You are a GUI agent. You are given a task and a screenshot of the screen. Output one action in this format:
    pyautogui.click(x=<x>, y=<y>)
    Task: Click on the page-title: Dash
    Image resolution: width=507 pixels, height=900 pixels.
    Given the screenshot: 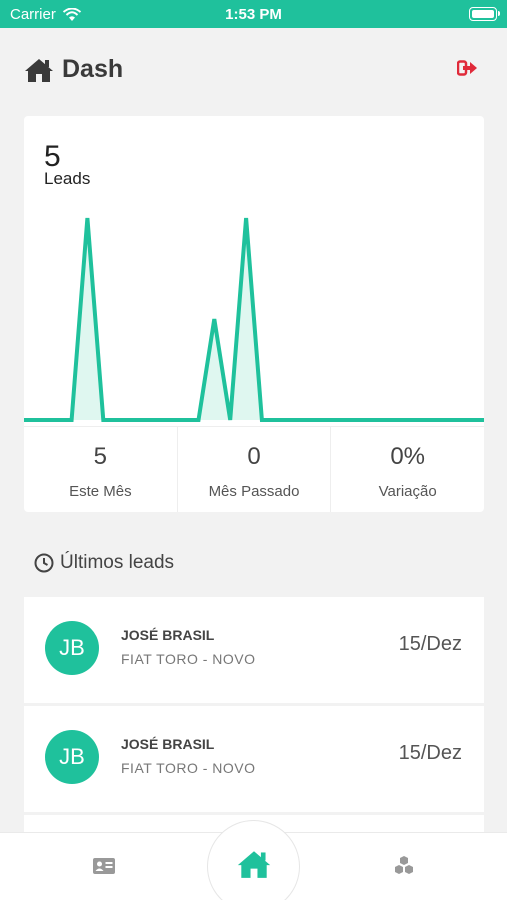 What is the action you would take?
    pyautogui.click(x=93, y=69)
    